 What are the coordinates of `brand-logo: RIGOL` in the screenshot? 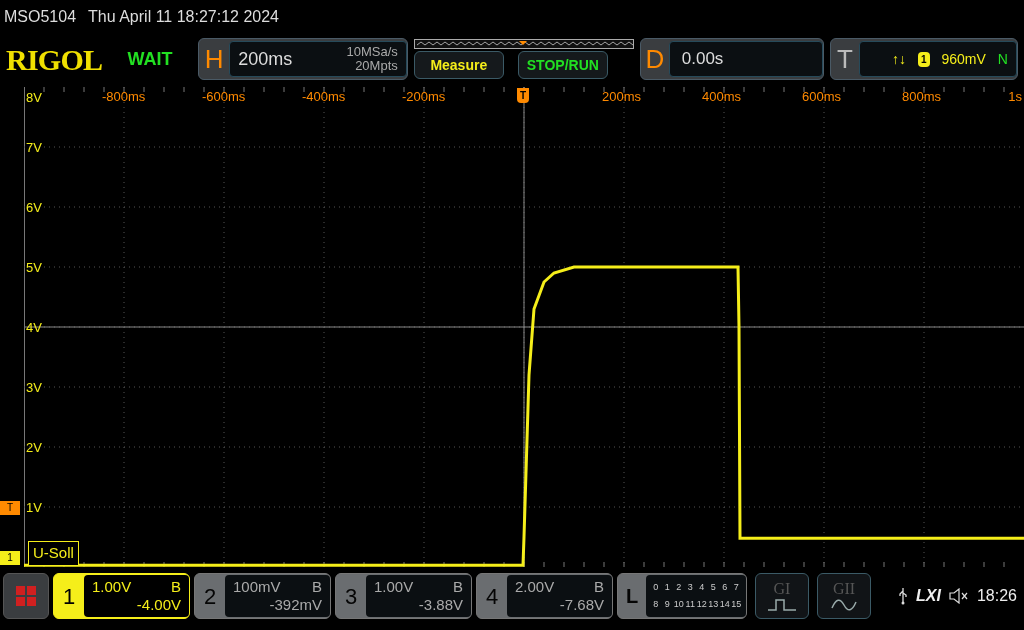 It's located at (55, 59).